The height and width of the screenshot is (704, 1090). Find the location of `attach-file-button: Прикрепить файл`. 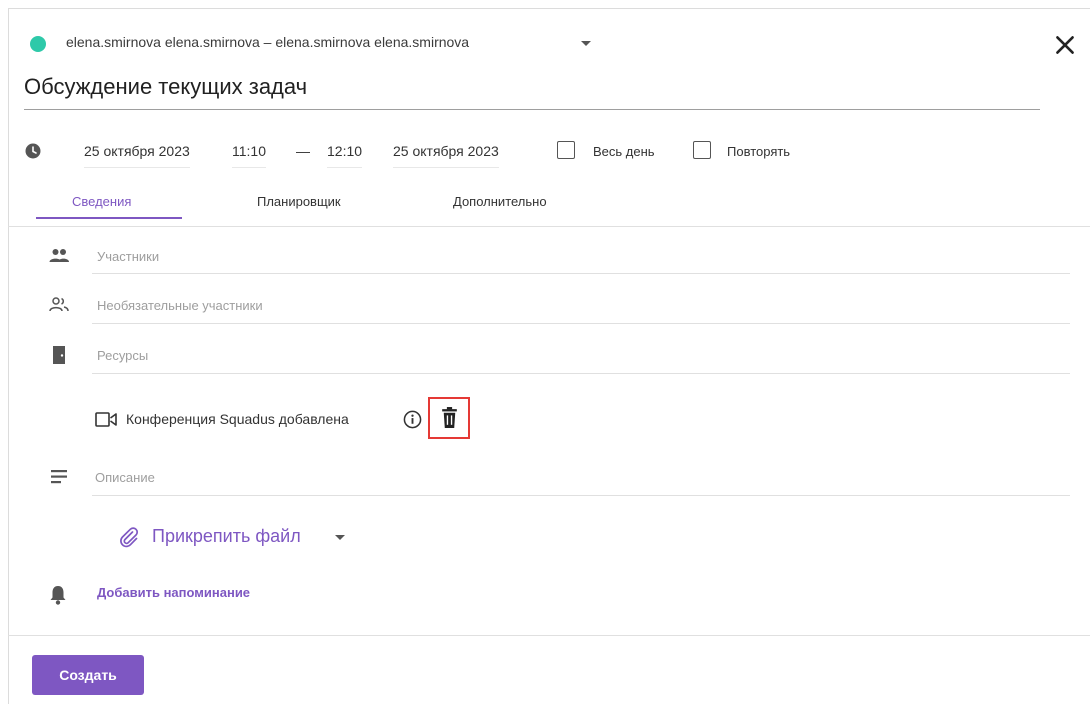

attach-file-button: Прикрепить файл is located at coordinates (226, 536).